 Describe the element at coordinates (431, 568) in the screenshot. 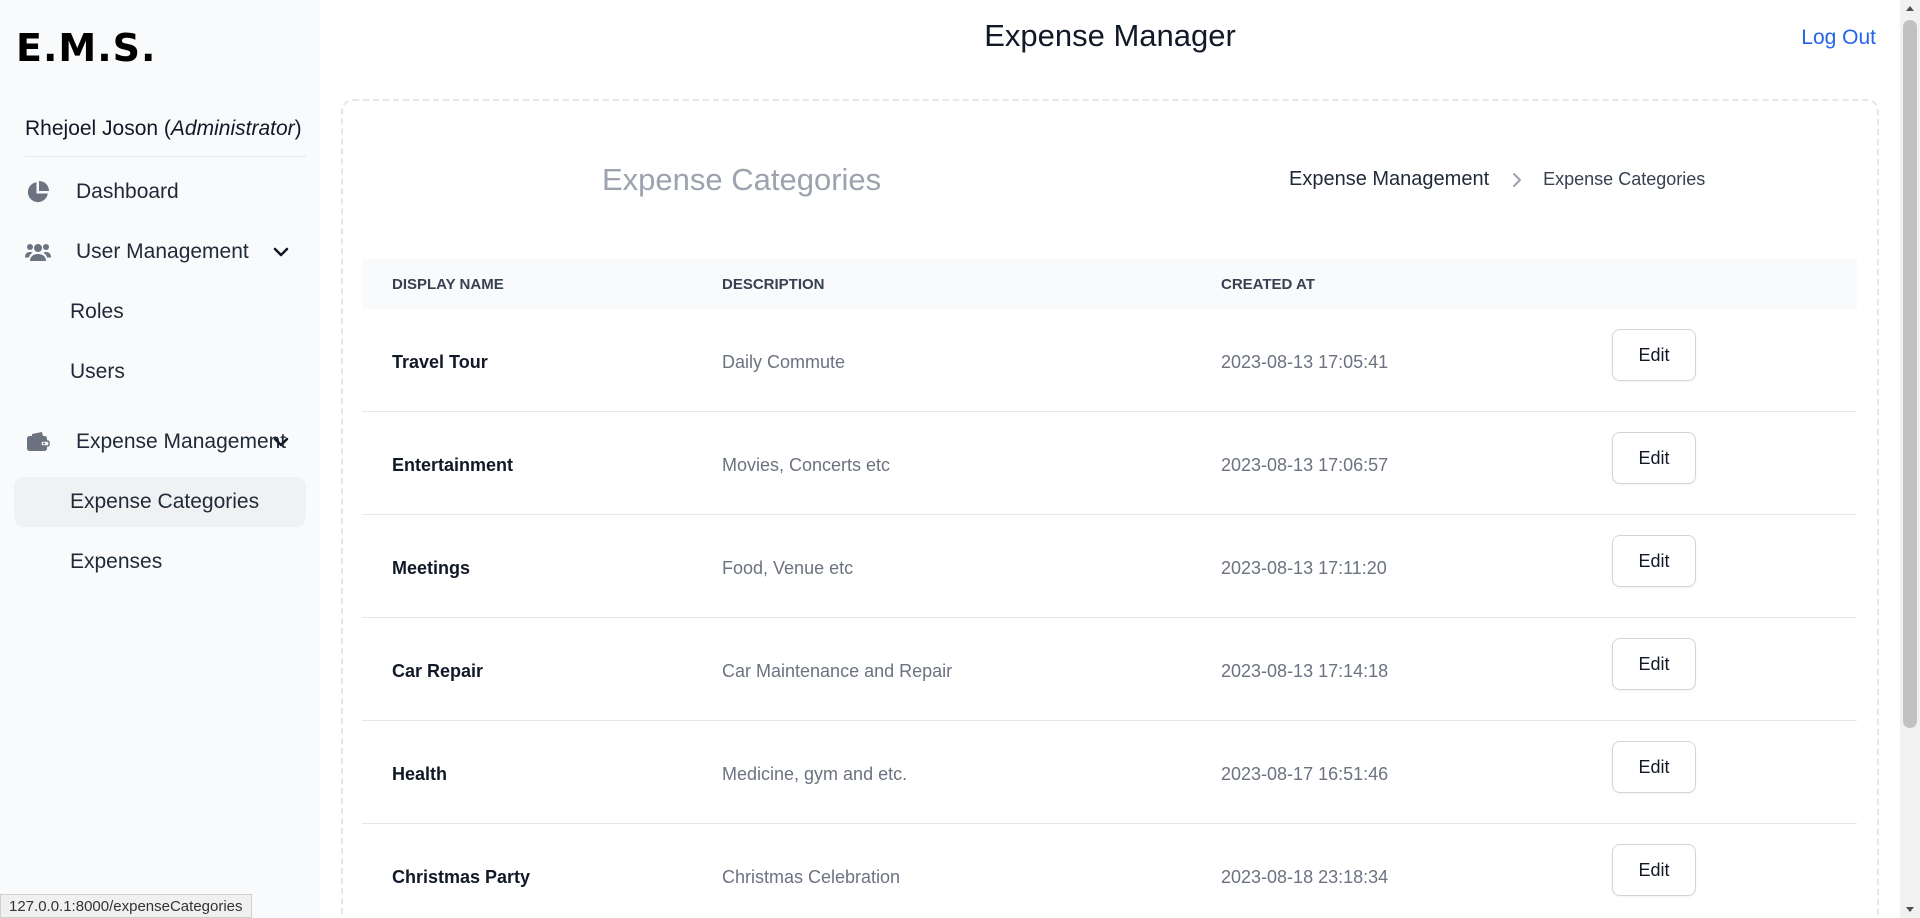

I see `cell-display-name: Meetings` at that location.